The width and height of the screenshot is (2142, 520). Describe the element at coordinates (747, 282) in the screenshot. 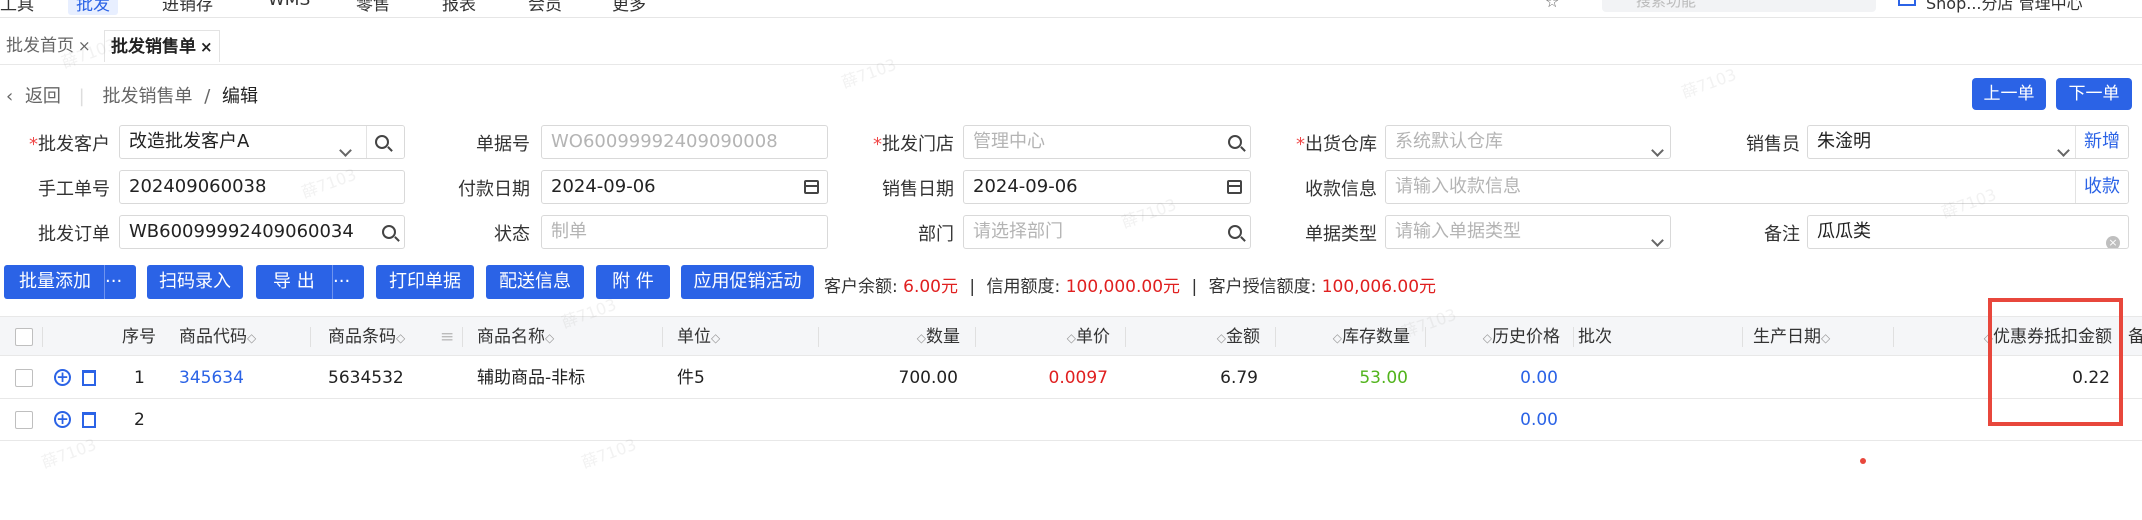

I see `apply-promotion-button: 应用促销活动` at that location.